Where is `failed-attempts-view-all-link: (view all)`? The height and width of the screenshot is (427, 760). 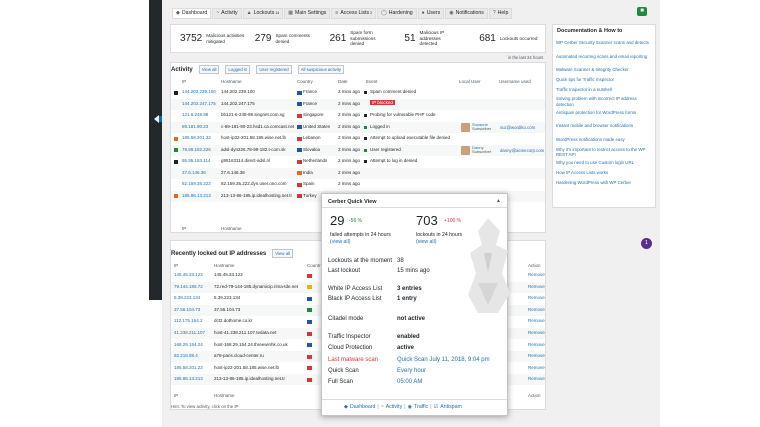
failed-attempts-view-all-link: (view all) is located at coordinates (340, 242).